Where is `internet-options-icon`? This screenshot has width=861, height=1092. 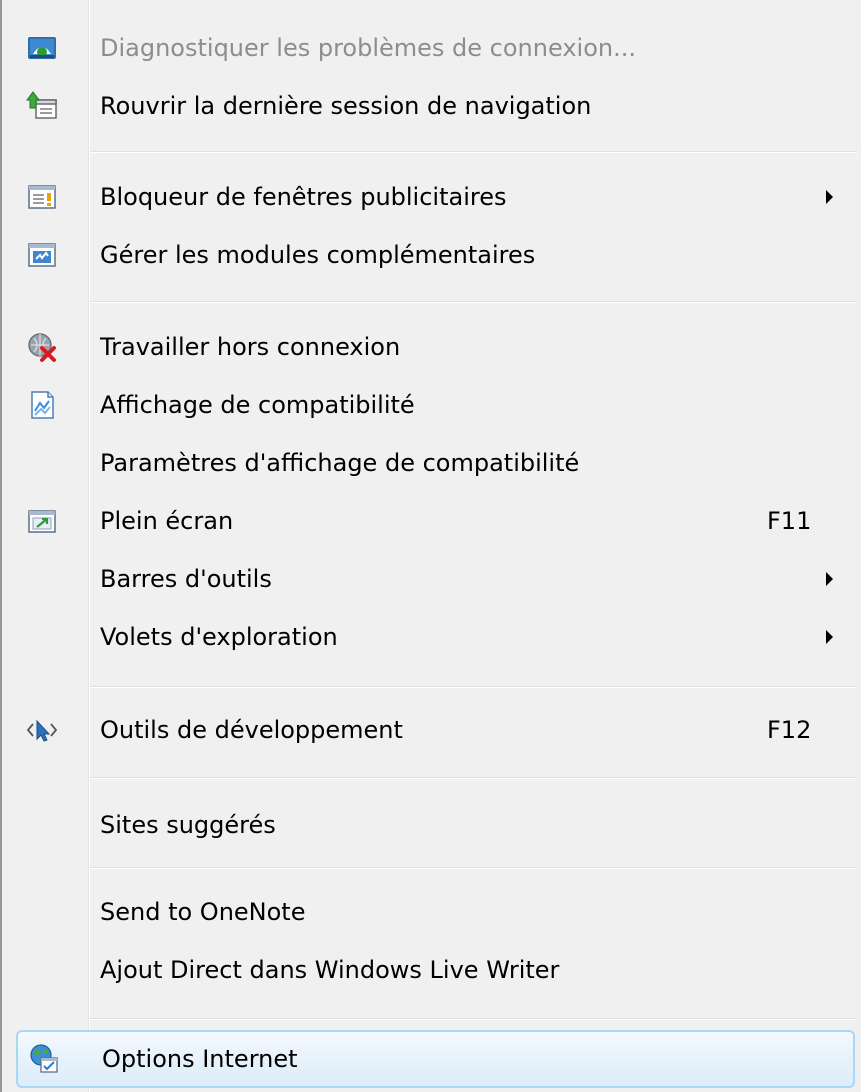
internet-options-icon is located at coordinates (44, 1059).